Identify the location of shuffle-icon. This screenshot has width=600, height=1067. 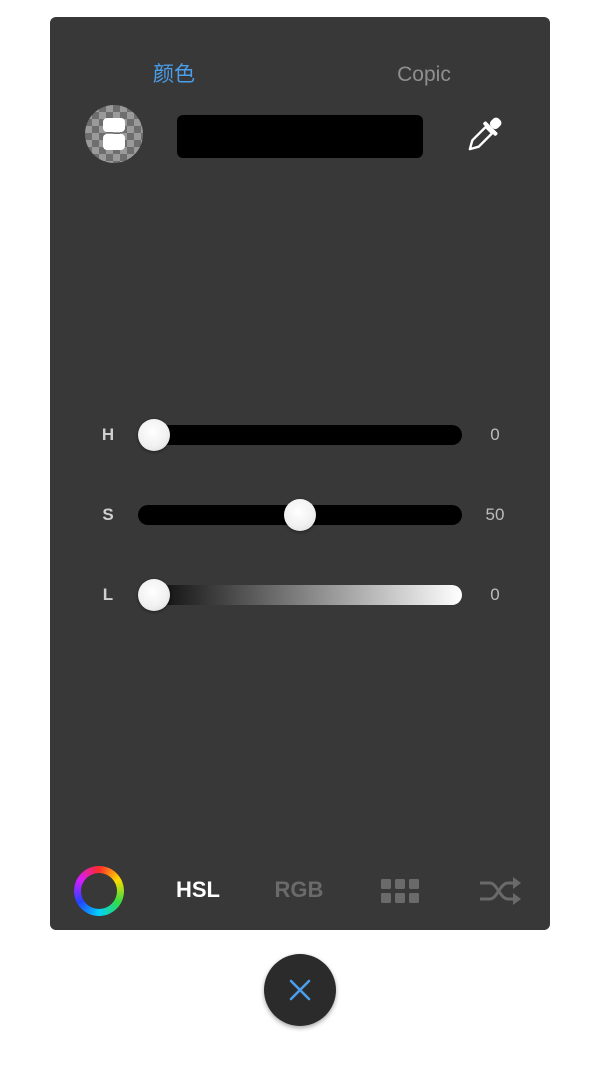
(500, 891).